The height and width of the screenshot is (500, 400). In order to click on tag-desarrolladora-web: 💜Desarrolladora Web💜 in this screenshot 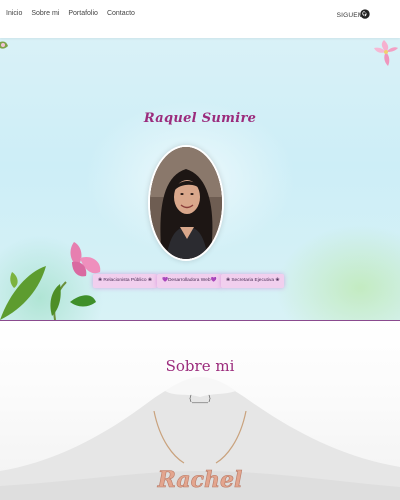, I will do `click(189, 281)`.